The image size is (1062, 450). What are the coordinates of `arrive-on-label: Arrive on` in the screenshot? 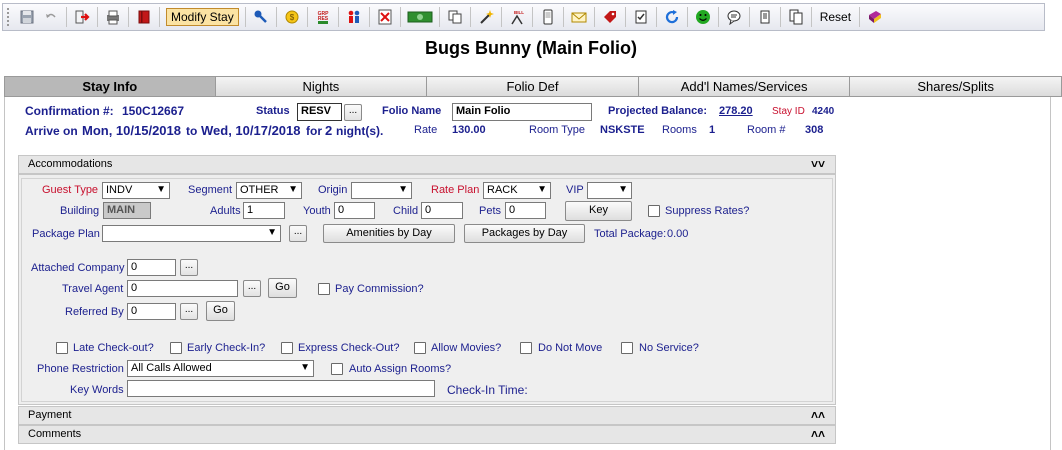 It's located at (51, 131).